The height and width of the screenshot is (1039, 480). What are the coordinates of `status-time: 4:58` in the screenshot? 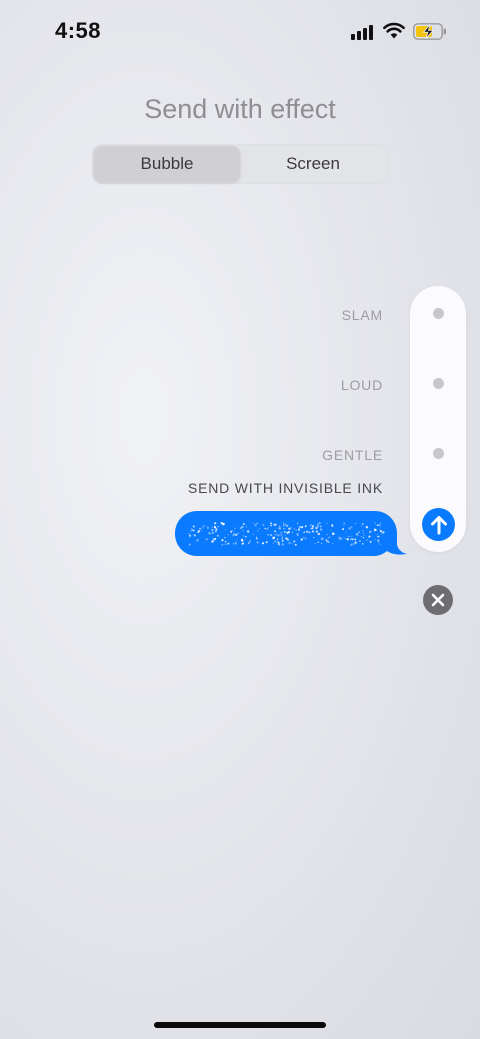 It's located at (78, 30).